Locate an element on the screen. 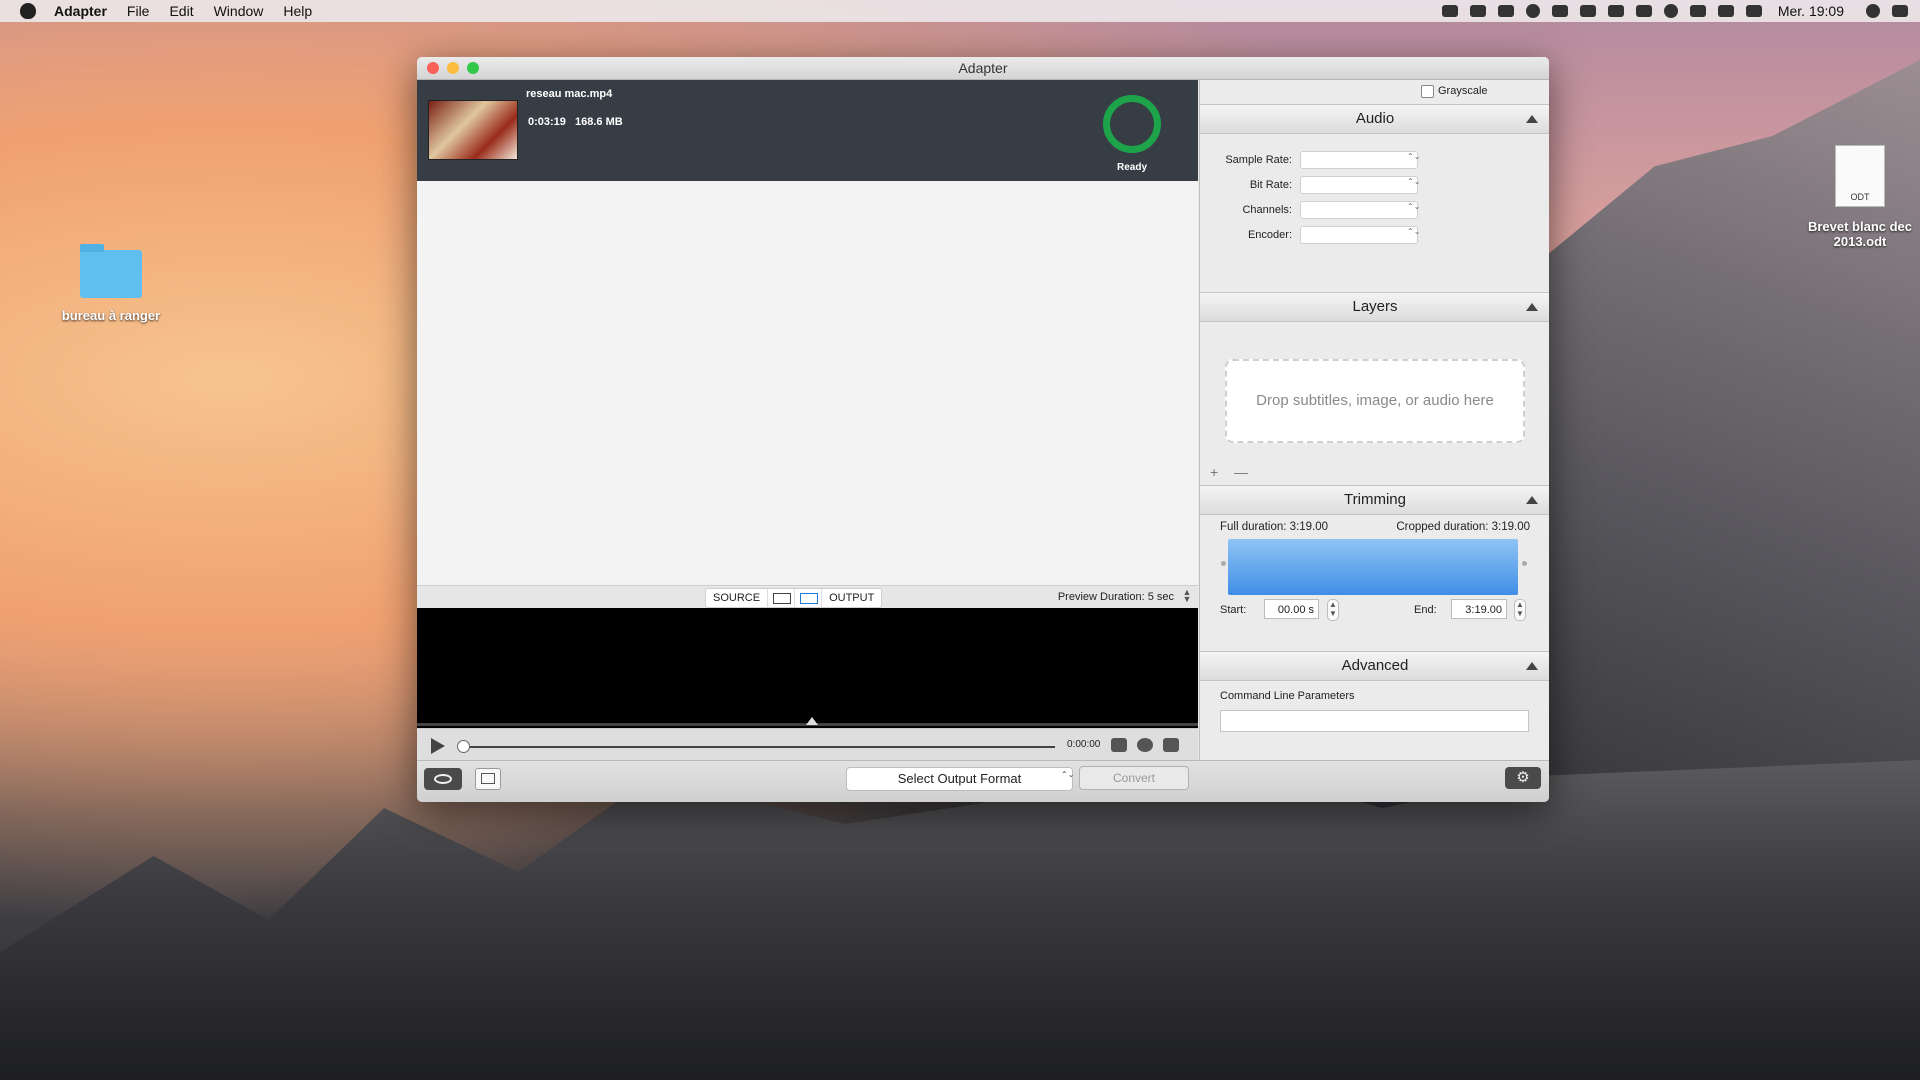 The width and height of the screenshot is (1920, 1080). zoom-button is located at coordinates (473, 68).